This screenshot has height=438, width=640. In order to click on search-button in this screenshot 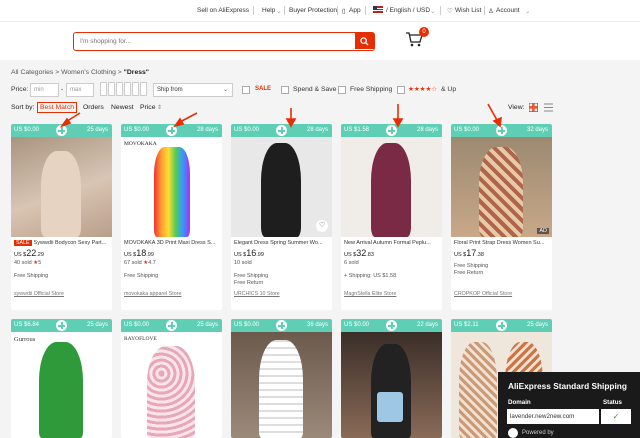, I will do `click(364, 41)`.